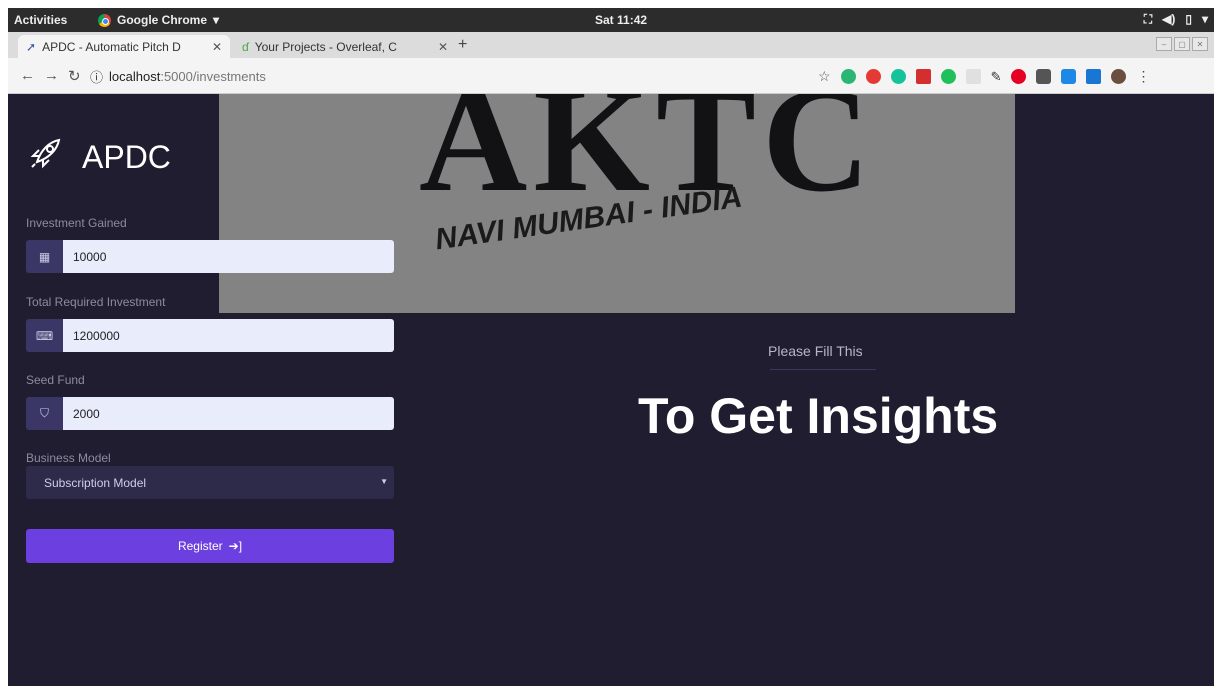 This screenshot has height=686, width=1222. I want to click on business-model-select: Subscription Model ▼, so click(210, 482).